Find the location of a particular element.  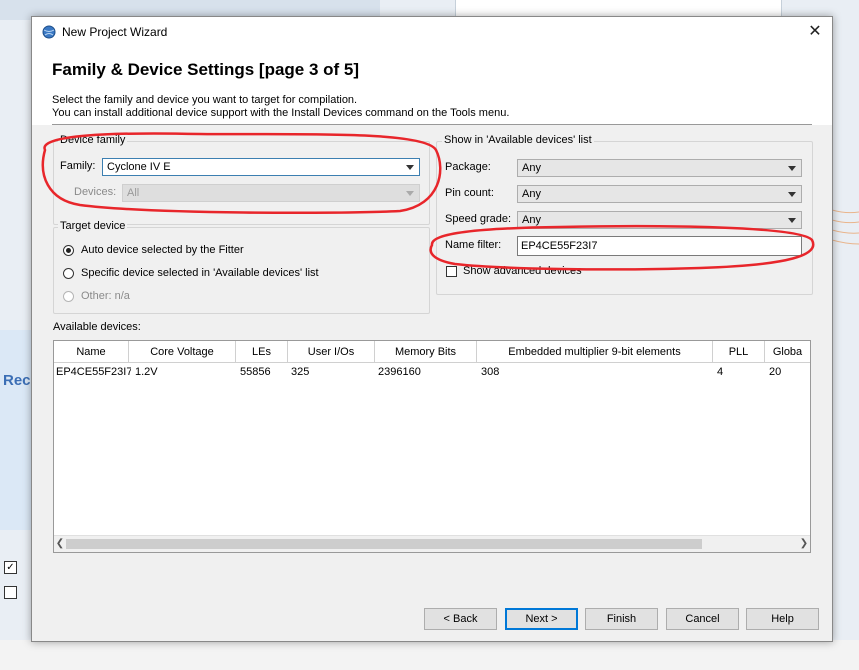

app-globe-icon is located at coordinates (49, 32).